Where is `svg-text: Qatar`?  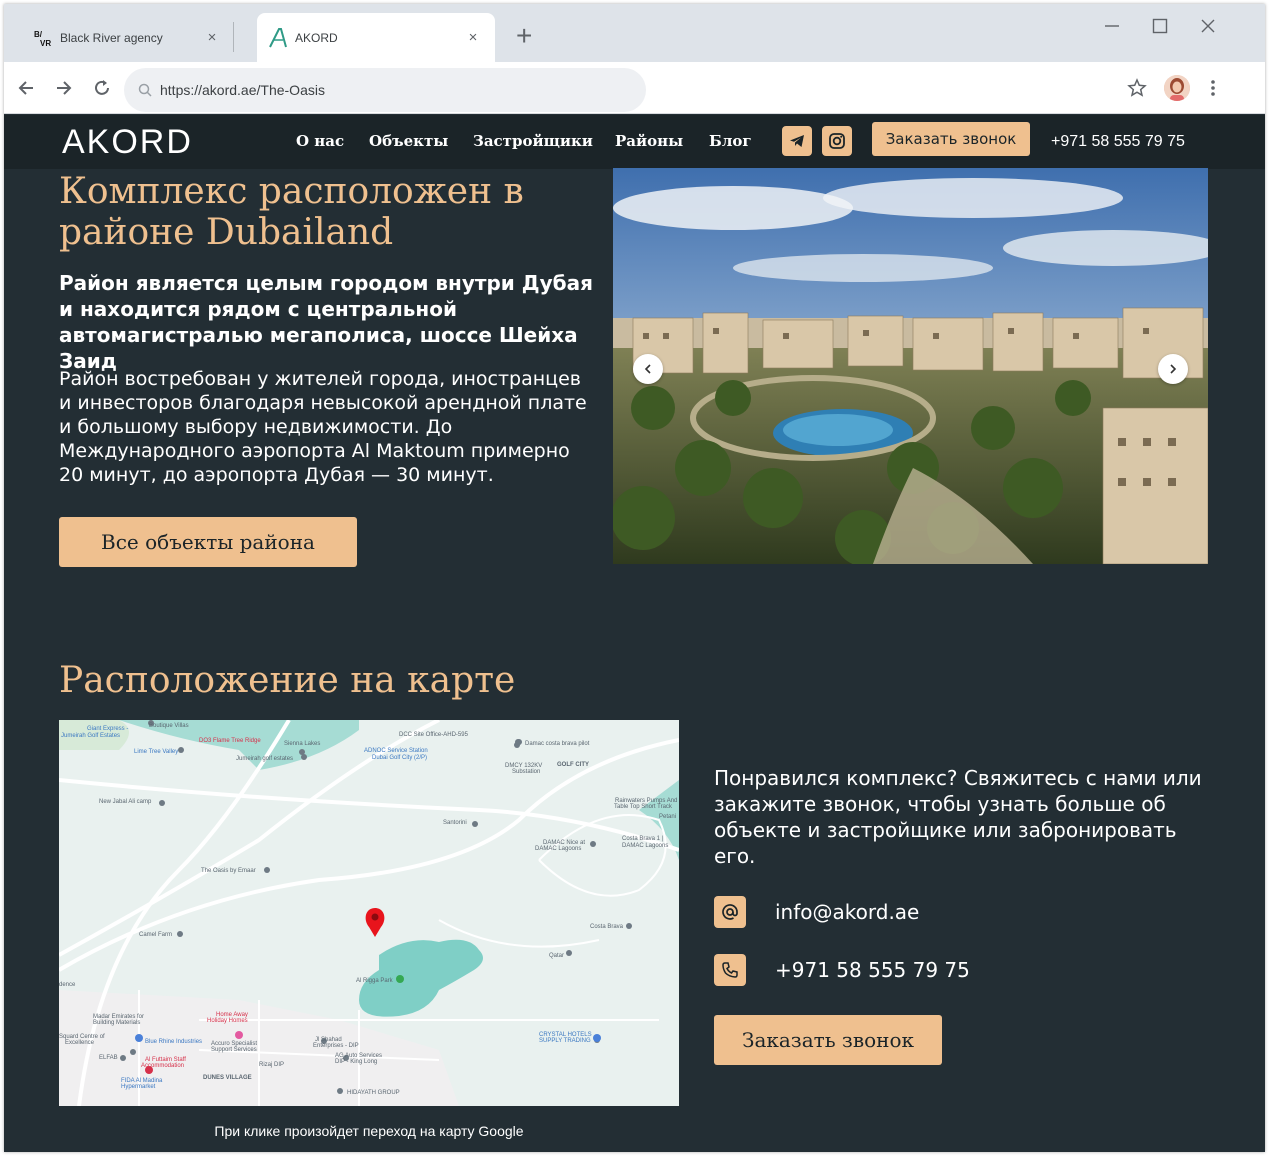 svg-text: Qatar is located at coordinates (556, 956).